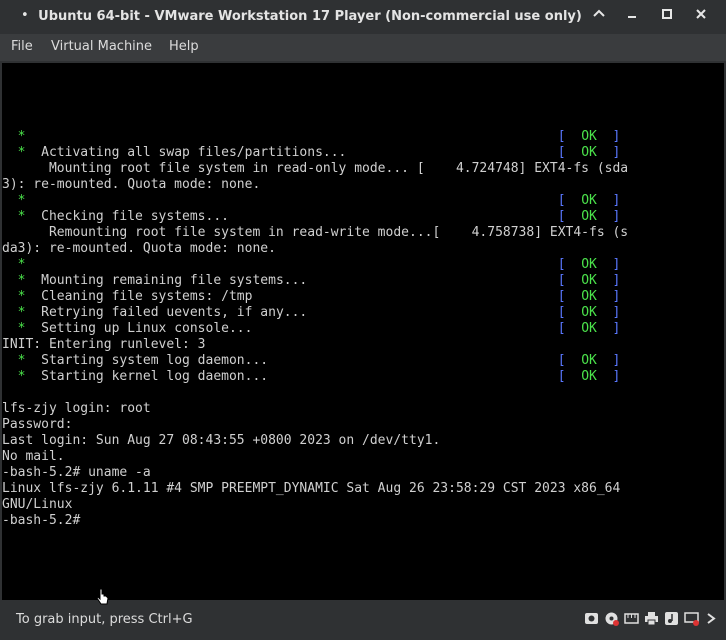  Describe the element at coordinates (33, 456) in the screenshot. I see `console-line: No mail.` at that location.